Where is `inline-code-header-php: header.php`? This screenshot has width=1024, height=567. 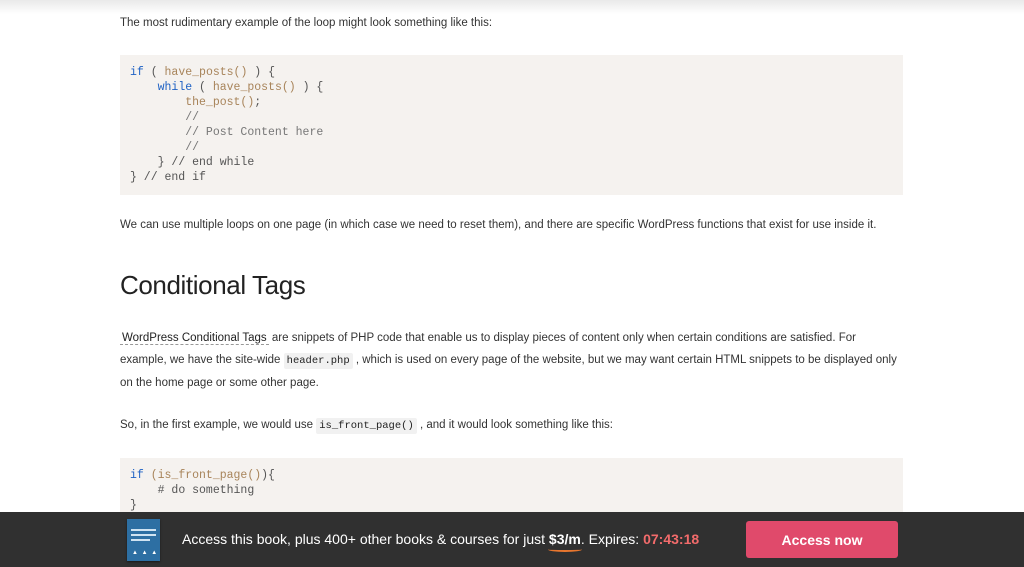
inline-code-header-php: header.php is located at coordinates (318, 361).